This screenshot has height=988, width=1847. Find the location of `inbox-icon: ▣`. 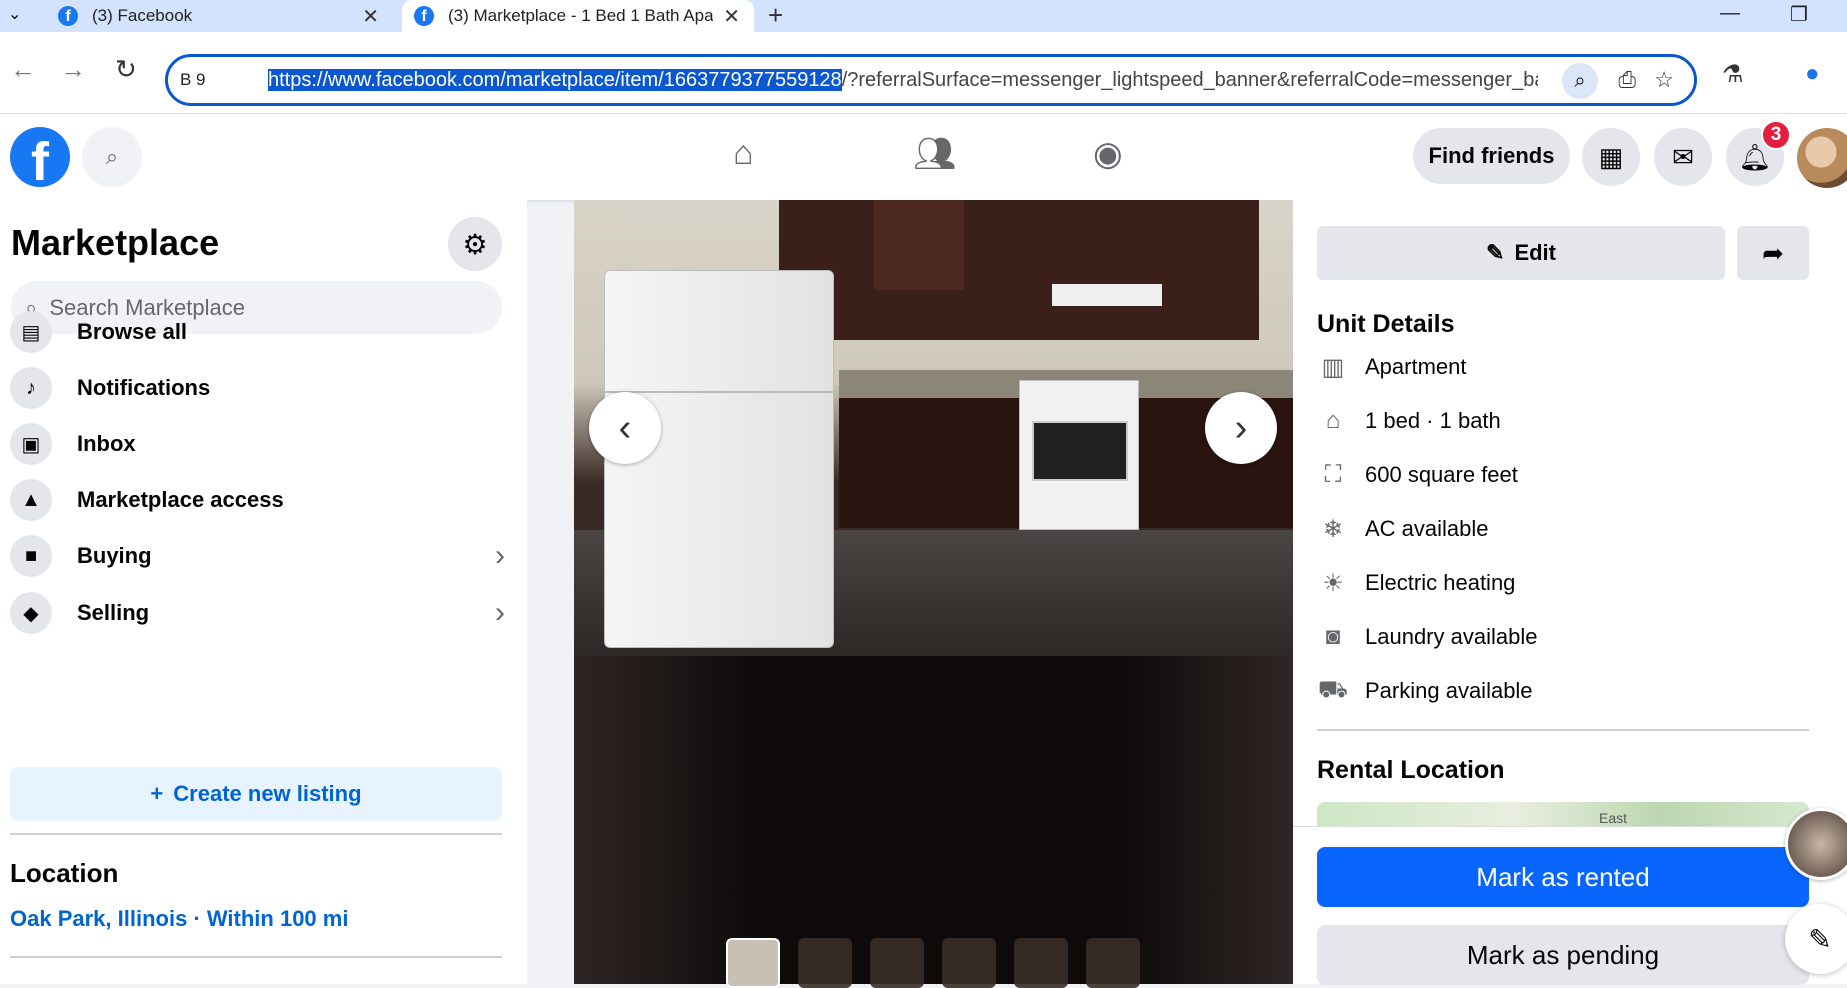

inbox-icon: ▣ is located at coordinates (31, 444).